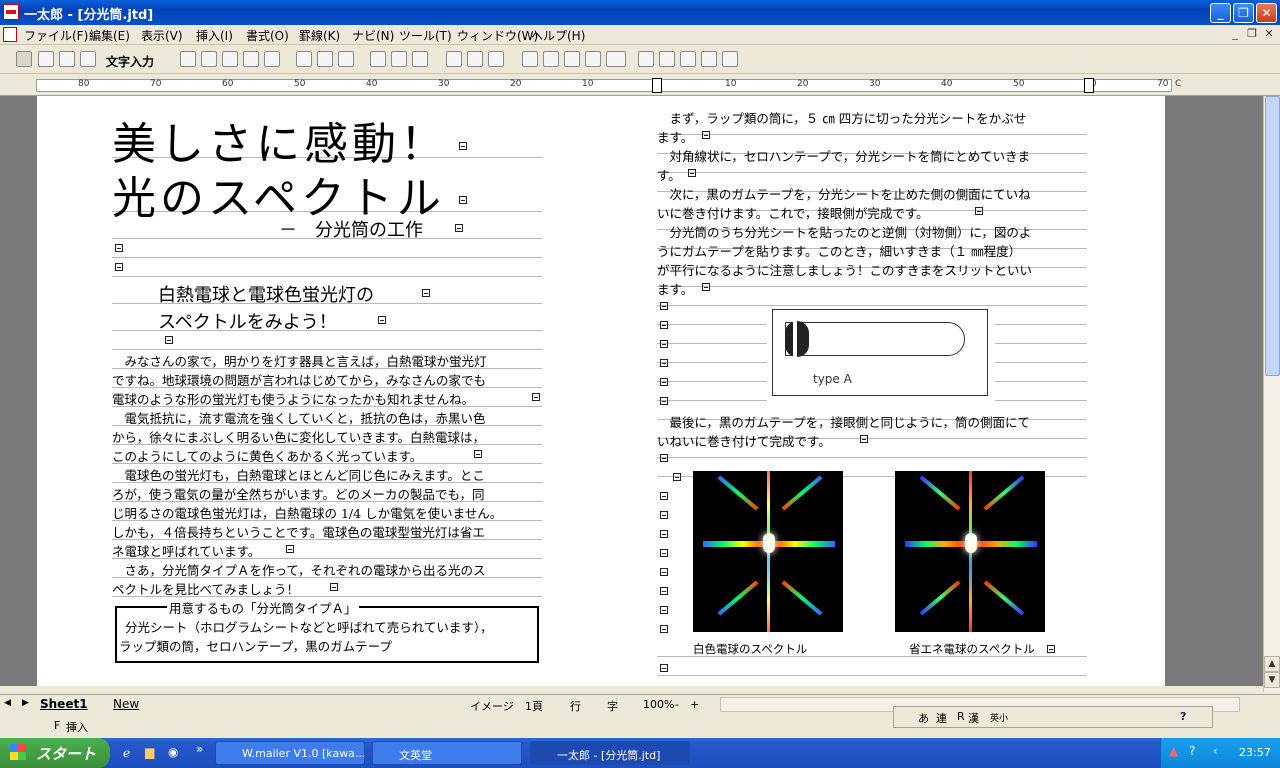 The image size is (1280, 768). I want to click on status-insert: 挿入, so click(77, 727).